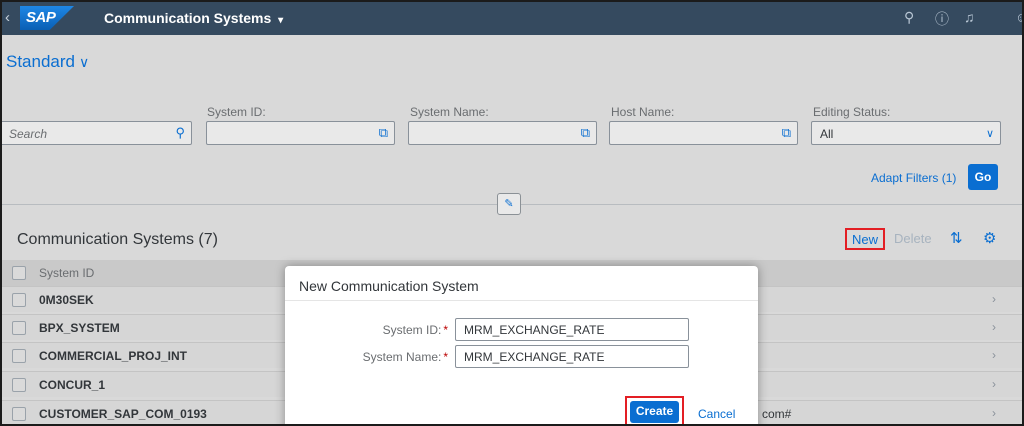  What do you see at coordinates (41, 17) in the screenshot?
I see `logo-text: SAP` at bounding box center [41, 17].